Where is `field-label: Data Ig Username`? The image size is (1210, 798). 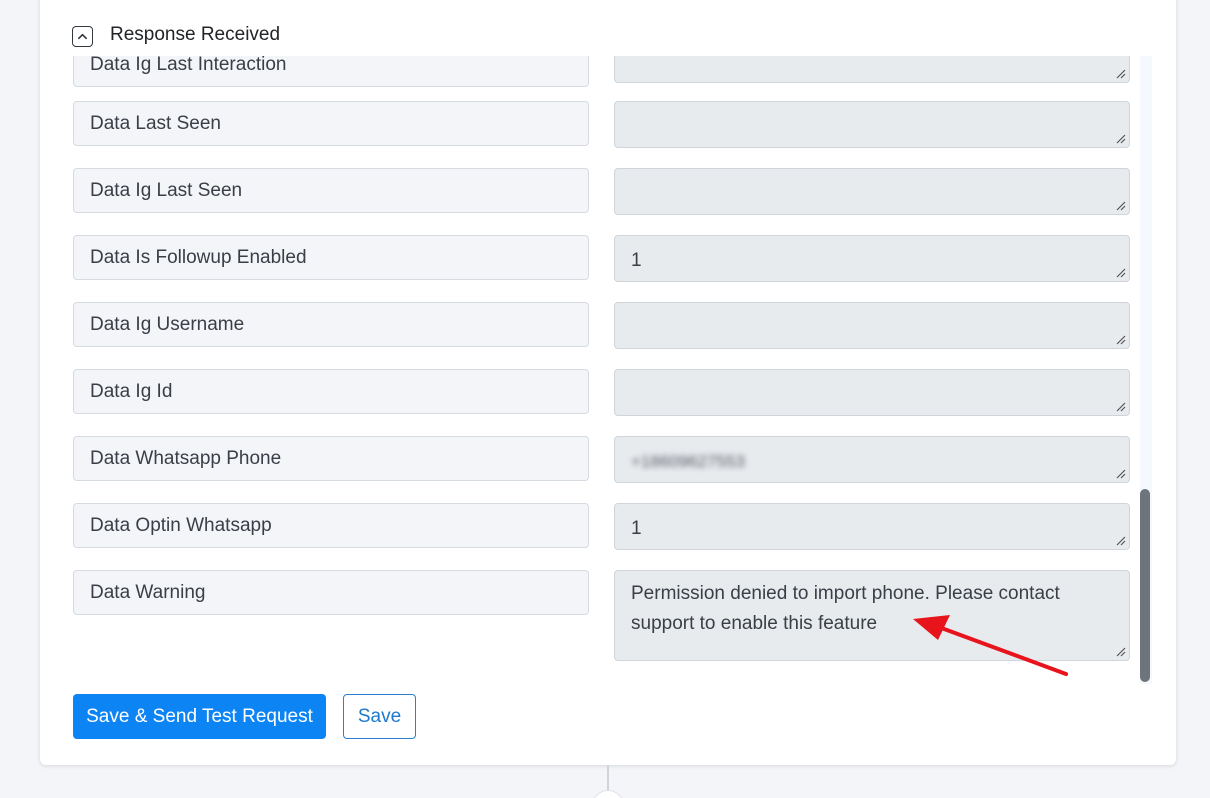
field-label: Data Ig Username is located at coordinates (331, 324).